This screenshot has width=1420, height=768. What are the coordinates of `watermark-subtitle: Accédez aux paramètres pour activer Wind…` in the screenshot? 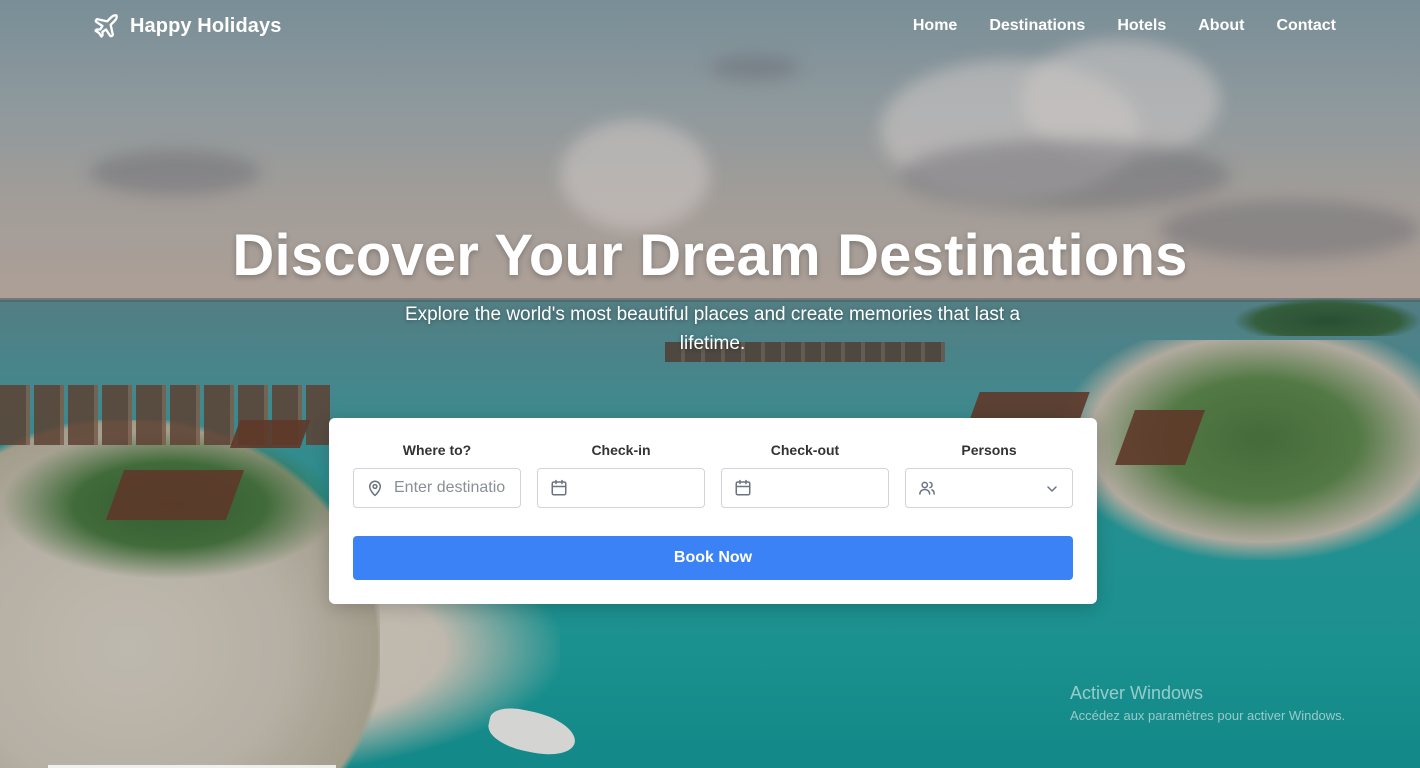 It's located at (1208, 715).